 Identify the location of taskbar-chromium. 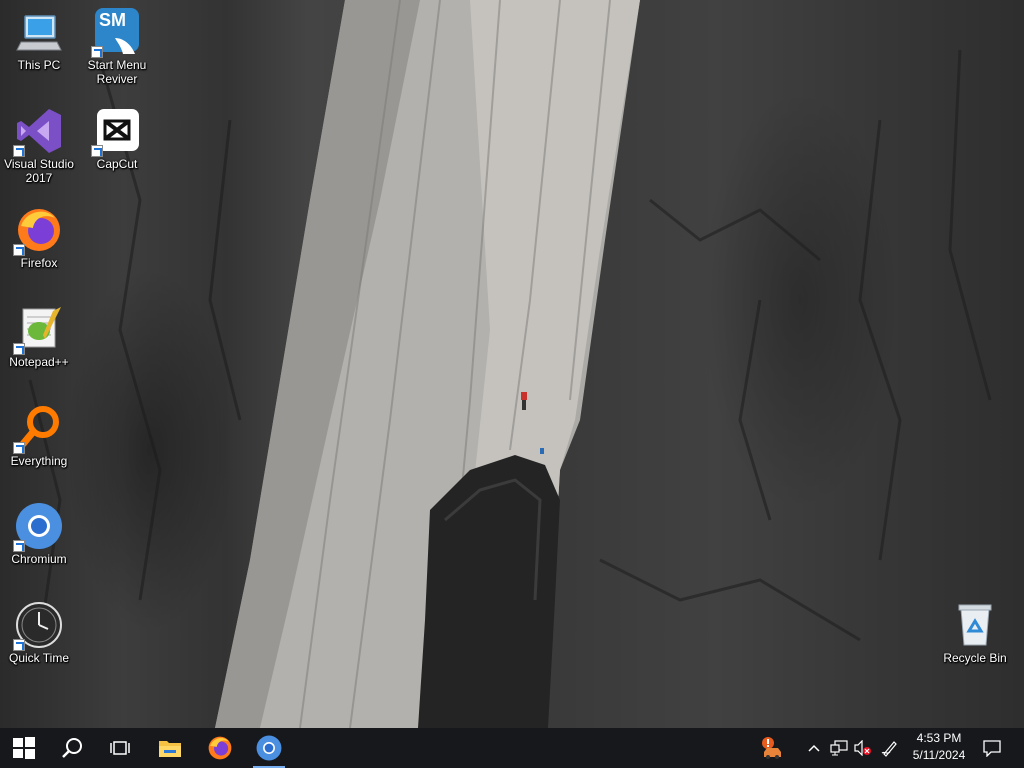
(269, 748).